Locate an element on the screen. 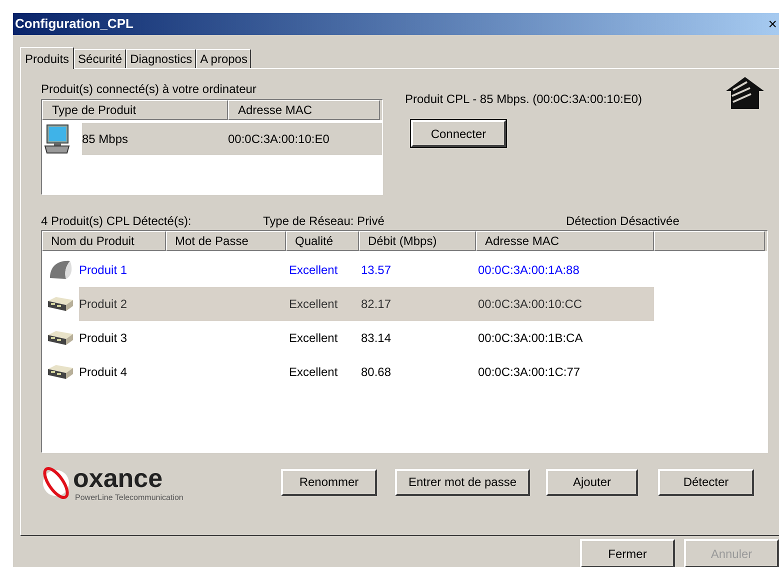 Image resolution: width=779 pixels, height=567 pixels. column-header: Qualité is located at coordinates (322, 241).